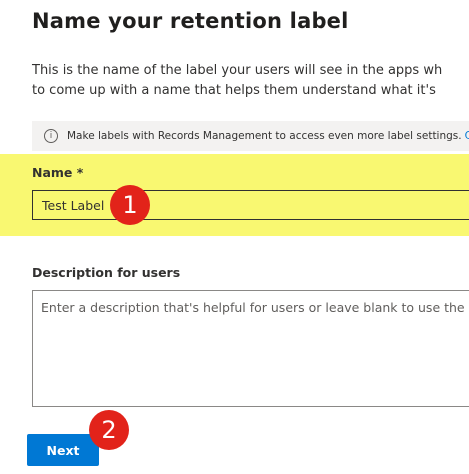 The height and width of the screenshot is (474, 469). I want to click on info-message-link: C, so click(467, 136).